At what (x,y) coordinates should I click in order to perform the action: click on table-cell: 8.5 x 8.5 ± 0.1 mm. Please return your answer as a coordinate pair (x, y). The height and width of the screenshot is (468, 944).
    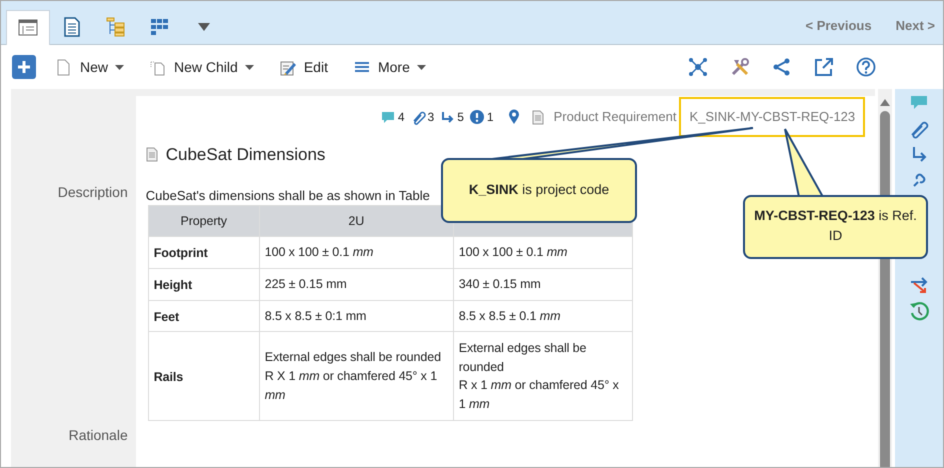
    Looking at the image, I should click on (542, 316).